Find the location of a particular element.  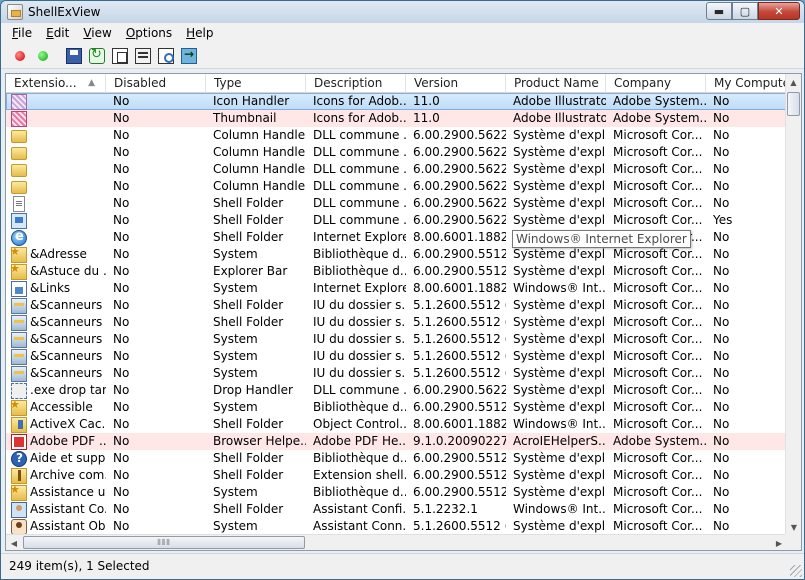

horizontal-scrollbar: ◀ ⦀⦀⦀ ▶ is located at coordinates (396, 542).